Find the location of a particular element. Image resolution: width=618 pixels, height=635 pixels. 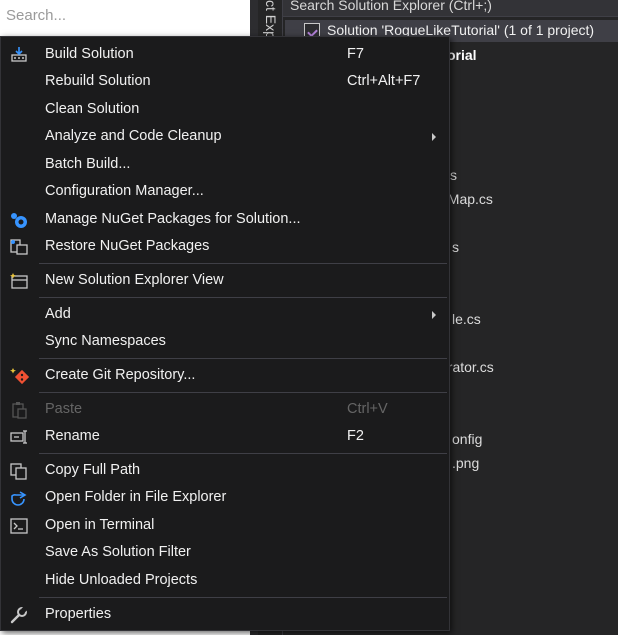

menu-item-label: Restore NuGet Packages is located at coordinates (127, 246).